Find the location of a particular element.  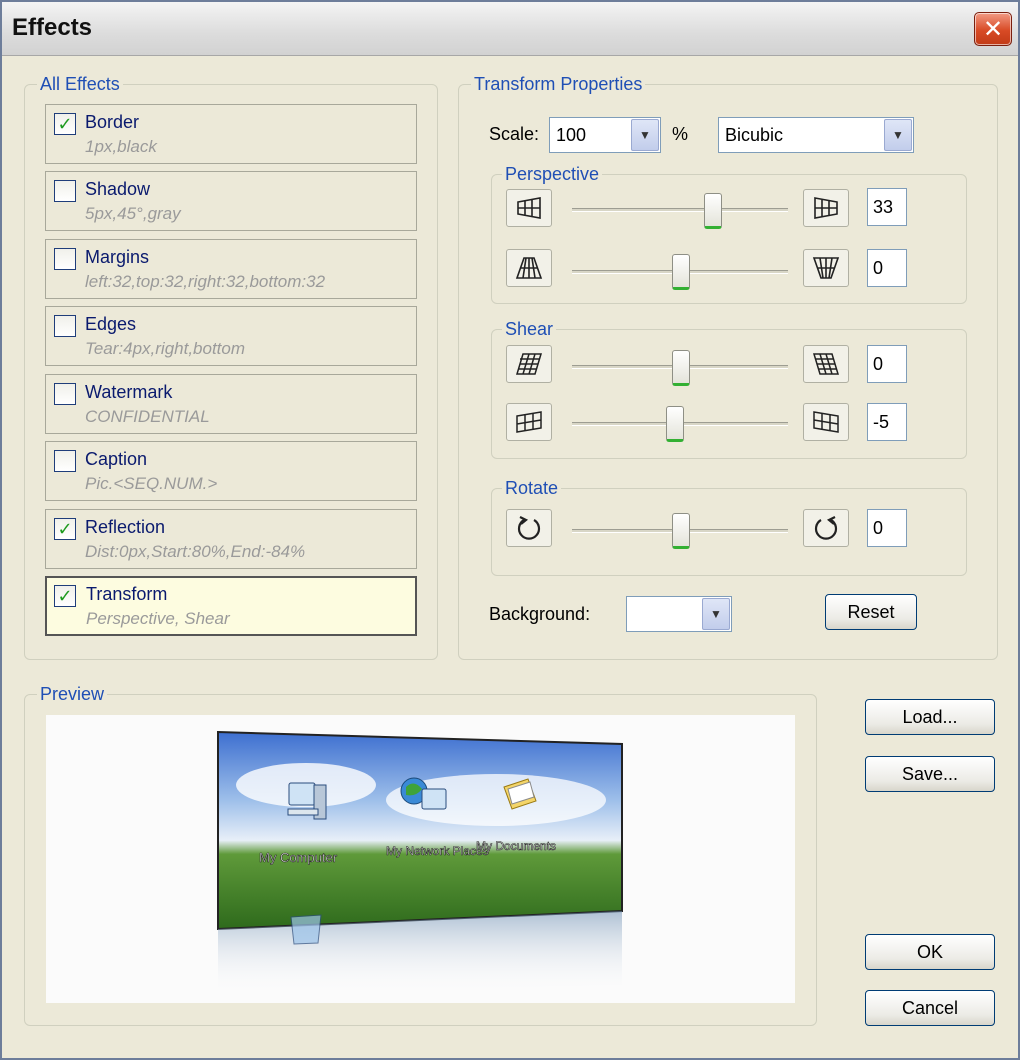

shear-left-icon is located at coordinates (529, 364).